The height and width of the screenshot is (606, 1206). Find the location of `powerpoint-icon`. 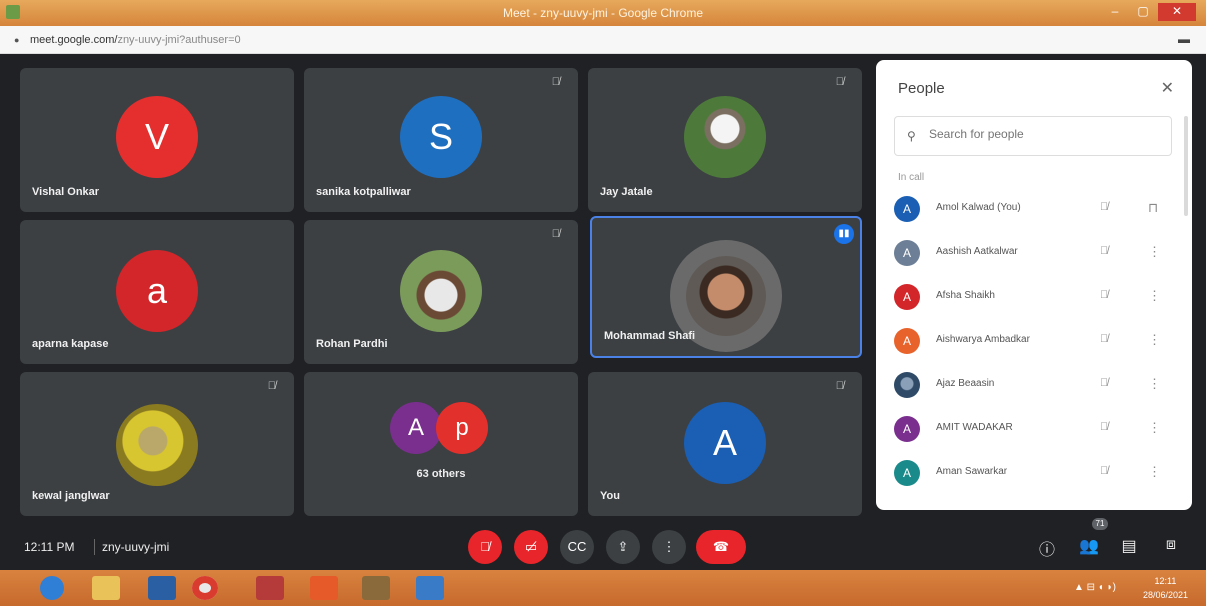

powerpoint-icon is located at coordinates (324, 588).